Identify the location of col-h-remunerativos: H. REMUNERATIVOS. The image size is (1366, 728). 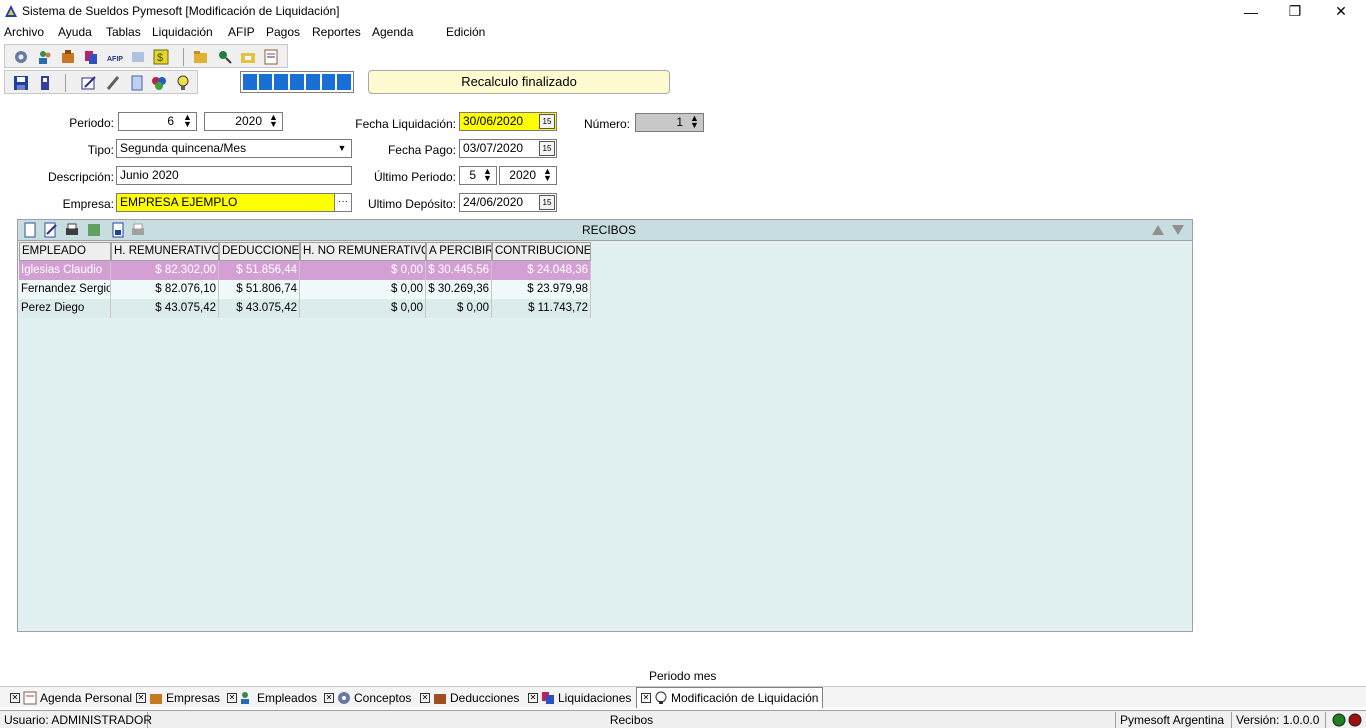
(165, 251).